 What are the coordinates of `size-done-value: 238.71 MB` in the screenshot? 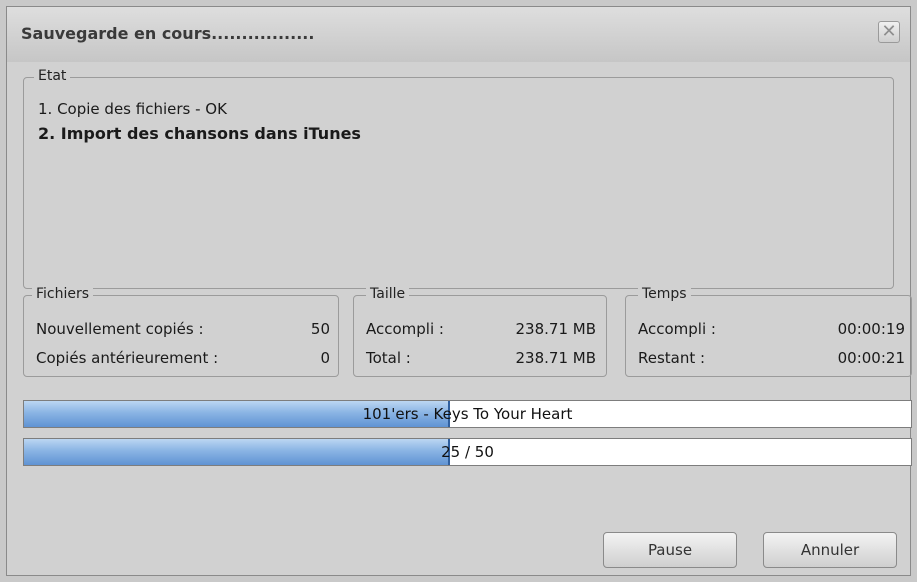 It's located at (556, 329).